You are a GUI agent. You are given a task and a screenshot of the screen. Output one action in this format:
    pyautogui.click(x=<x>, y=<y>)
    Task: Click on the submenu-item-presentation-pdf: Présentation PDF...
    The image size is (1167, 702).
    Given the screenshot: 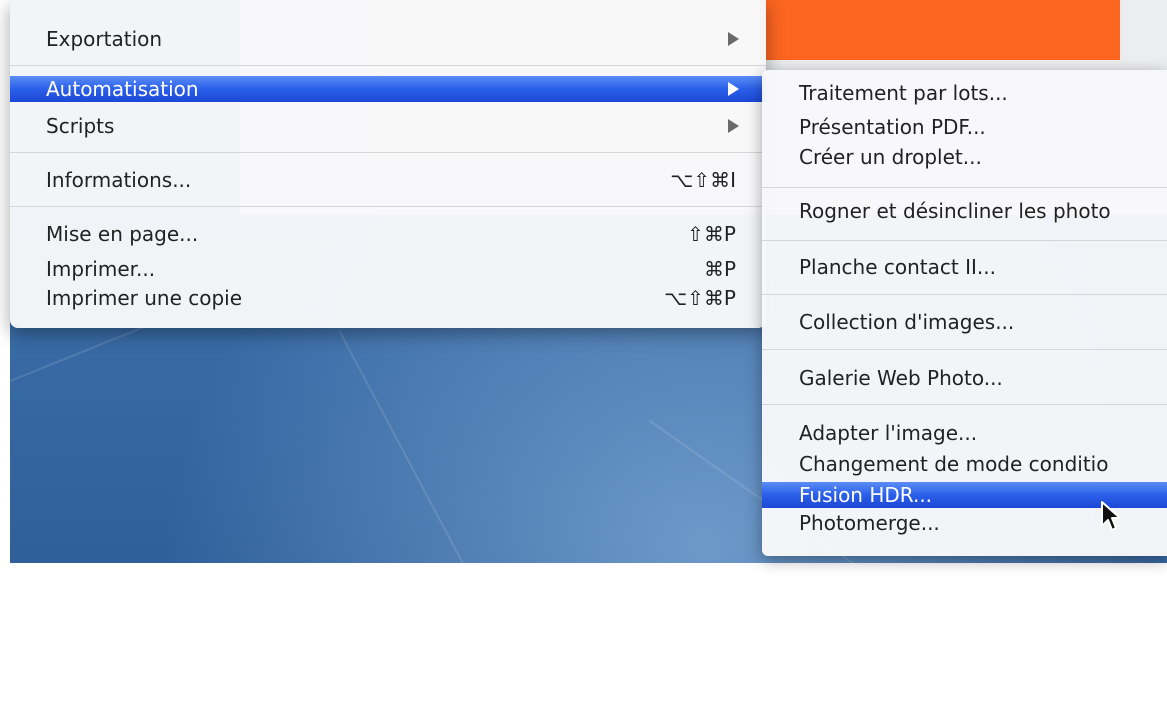 What is the action you would take?
    pyautogui.click(x=964, y=127)
    